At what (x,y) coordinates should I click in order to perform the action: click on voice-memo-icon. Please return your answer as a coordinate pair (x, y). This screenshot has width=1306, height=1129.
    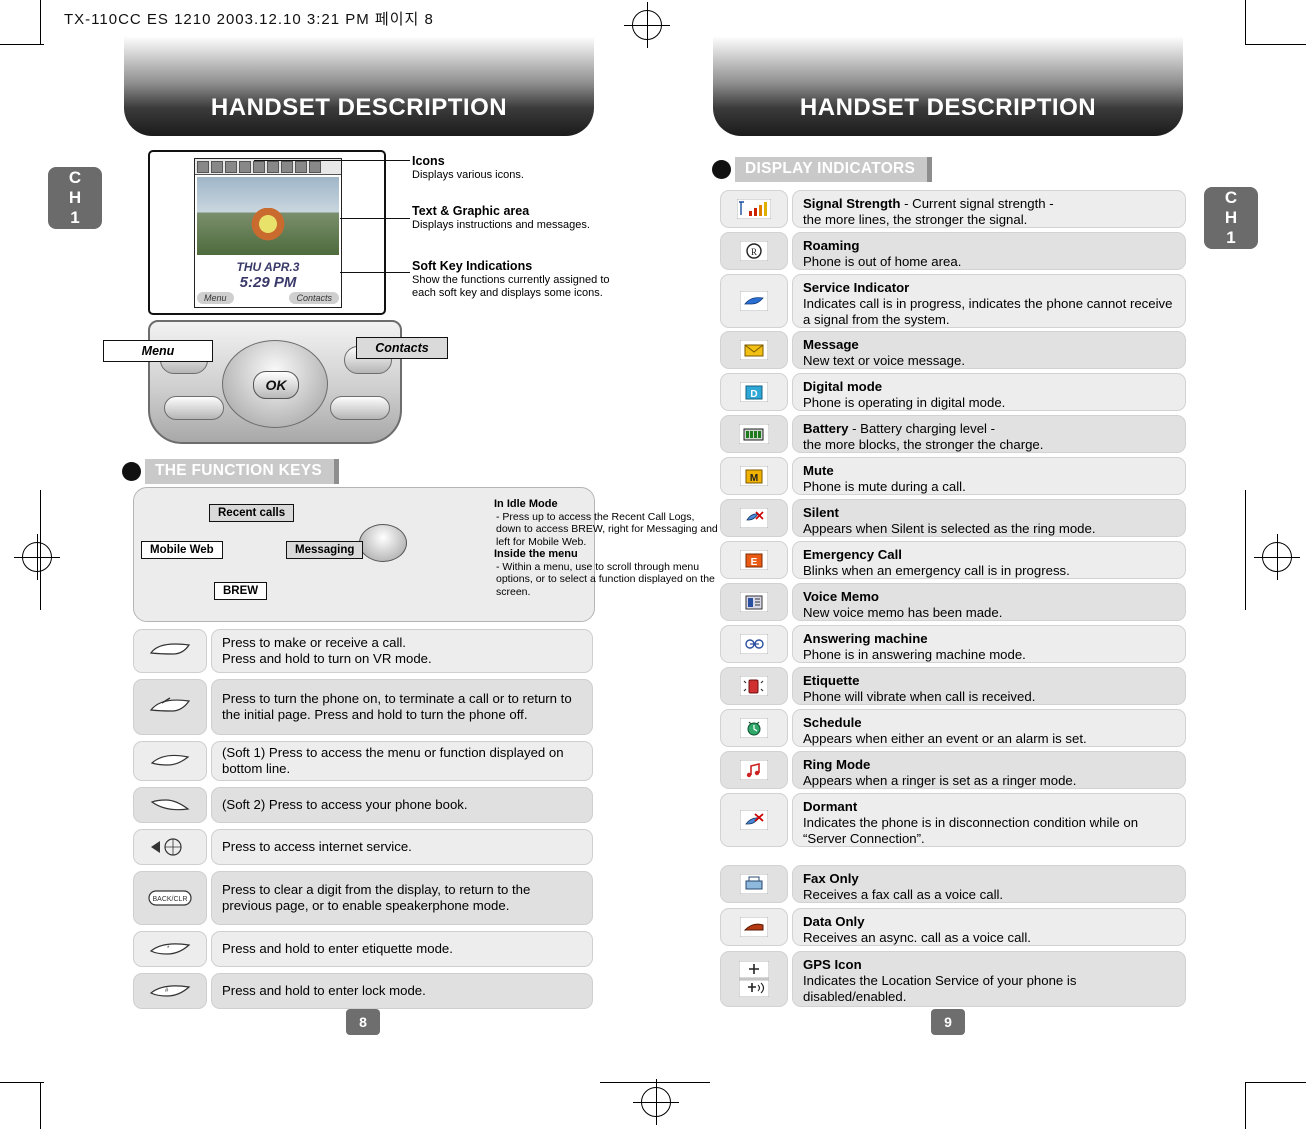
    Looking at the image, I should click on (754, 602).